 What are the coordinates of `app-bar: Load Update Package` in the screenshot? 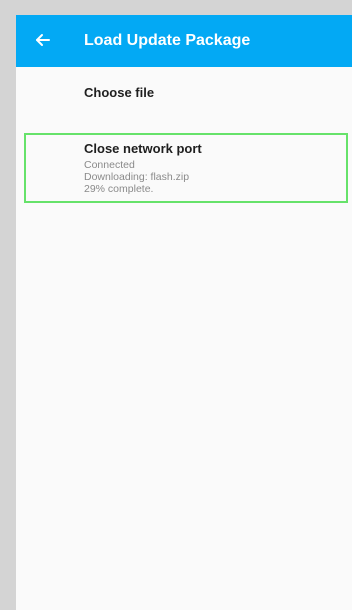 It's located at (184, 41).